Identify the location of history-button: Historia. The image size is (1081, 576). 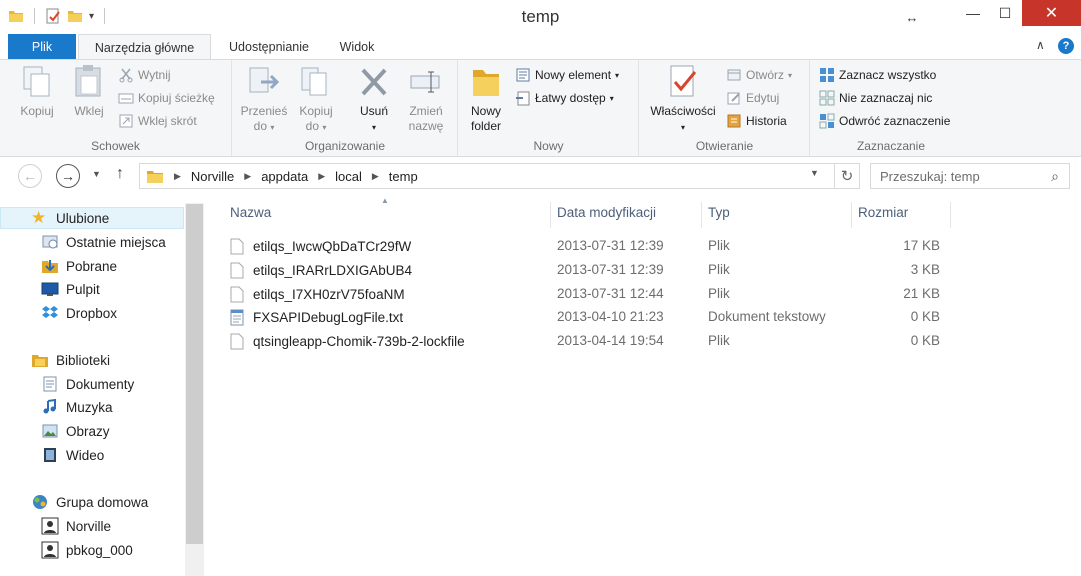
(756, 121).